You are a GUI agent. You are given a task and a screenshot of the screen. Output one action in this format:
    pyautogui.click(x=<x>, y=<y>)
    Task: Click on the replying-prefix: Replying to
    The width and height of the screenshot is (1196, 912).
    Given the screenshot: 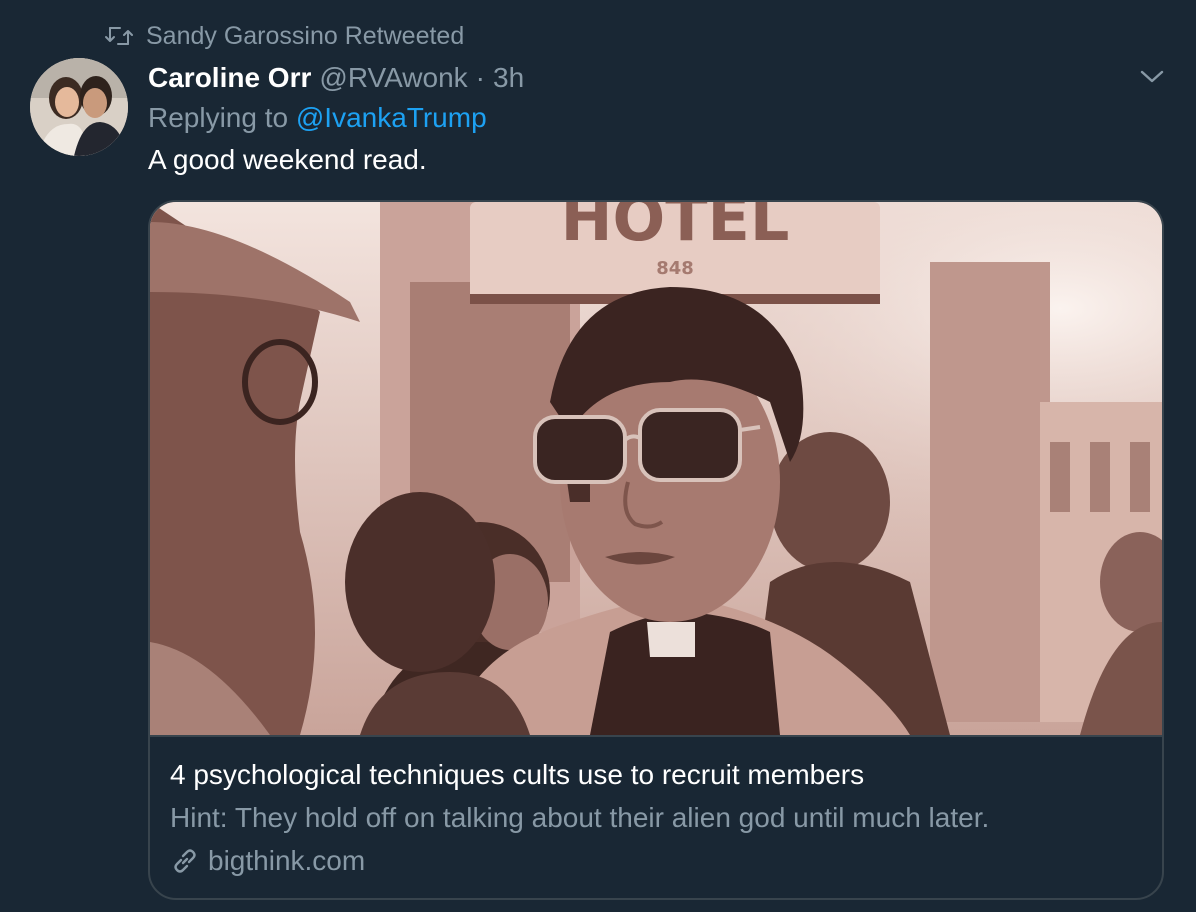 What is the action you would take?
    pyautogui.click(x=218, y=117)
    